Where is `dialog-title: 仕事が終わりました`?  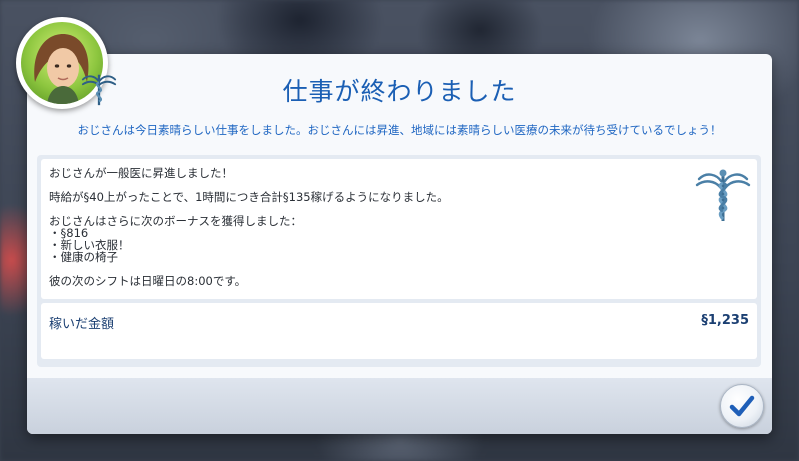 dialog-title: 仕事が終わりました is located at coordinates (399, 91).